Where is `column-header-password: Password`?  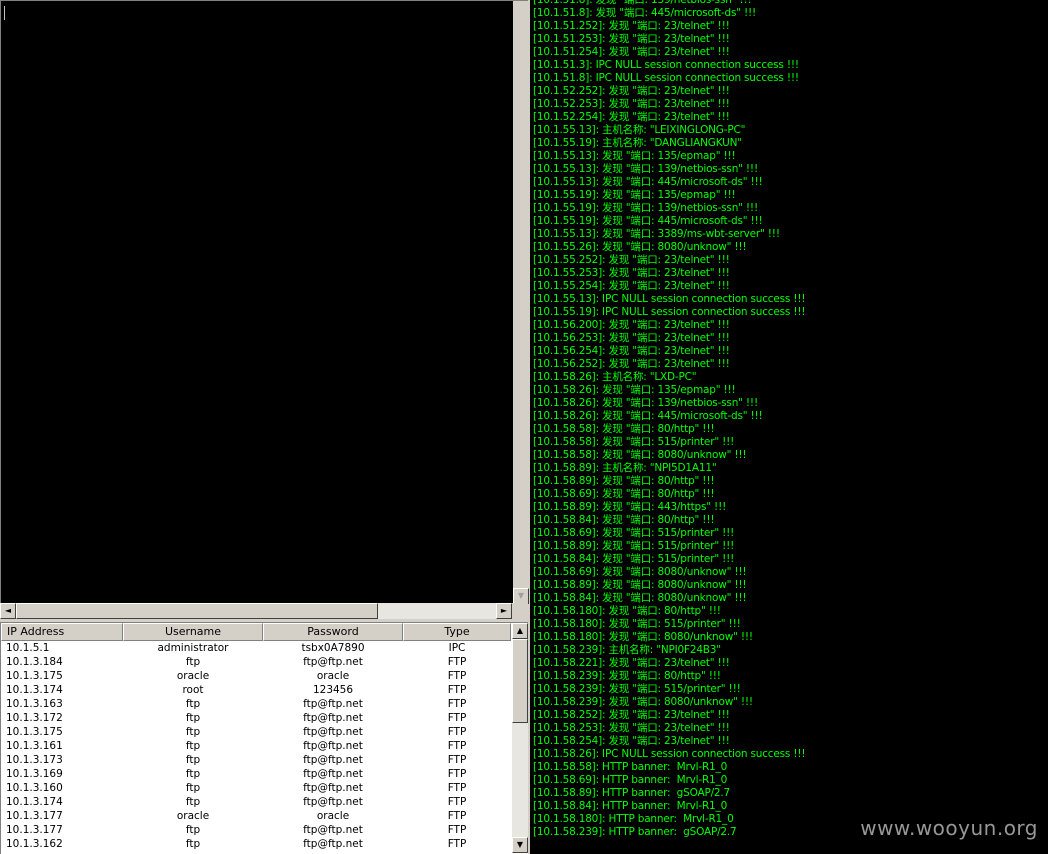
column-header-password: Password is located at coordinates (333, 632).